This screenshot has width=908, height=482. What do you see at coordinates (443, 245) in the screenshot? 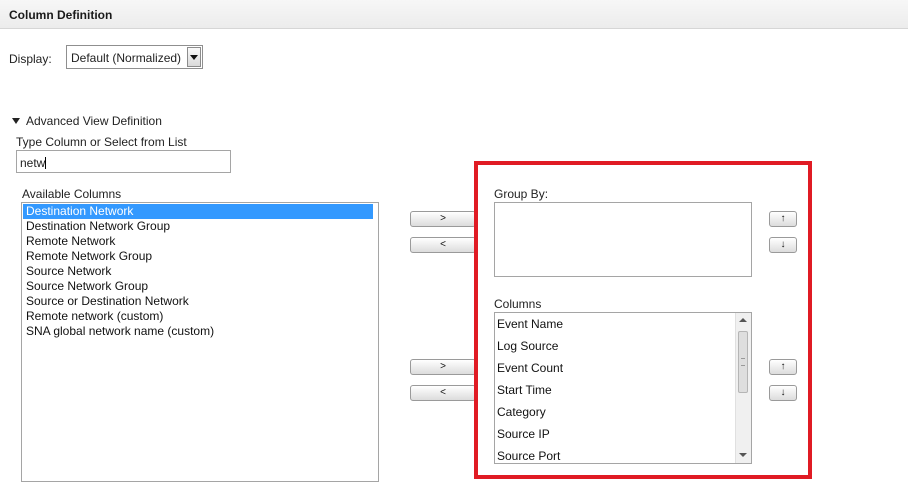
I see `remove-from-group-by-button: <` at bounding box center [443, 245].